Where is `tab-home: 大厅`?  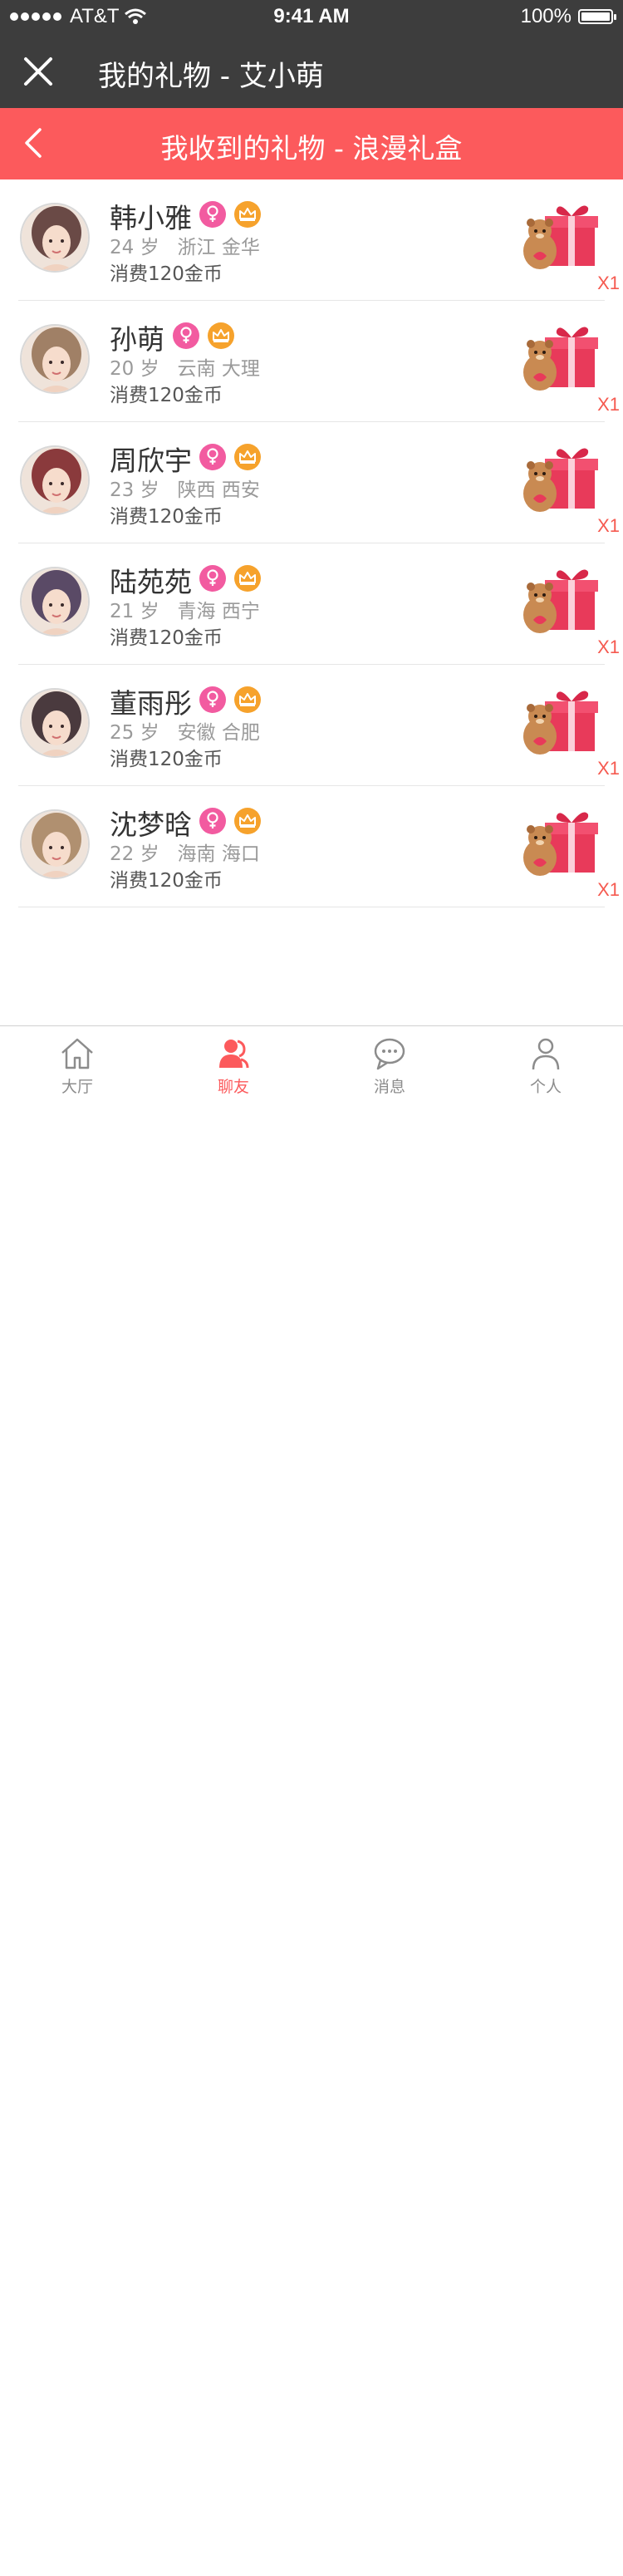
tab-home: 大厅 is located at coordinates (77, 1066).